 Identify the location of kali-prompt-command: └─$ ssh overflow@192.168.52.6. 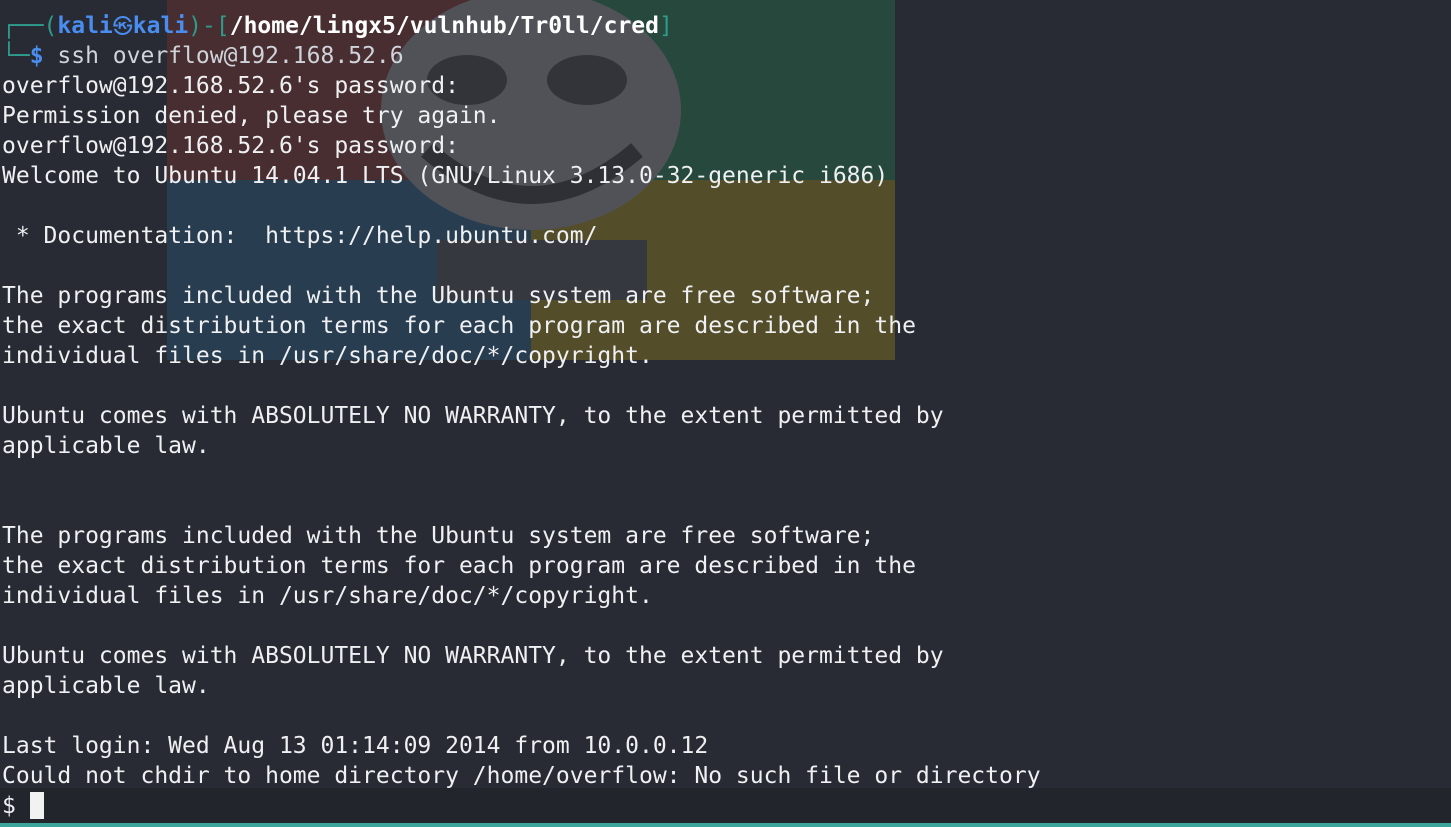
(521, 56).